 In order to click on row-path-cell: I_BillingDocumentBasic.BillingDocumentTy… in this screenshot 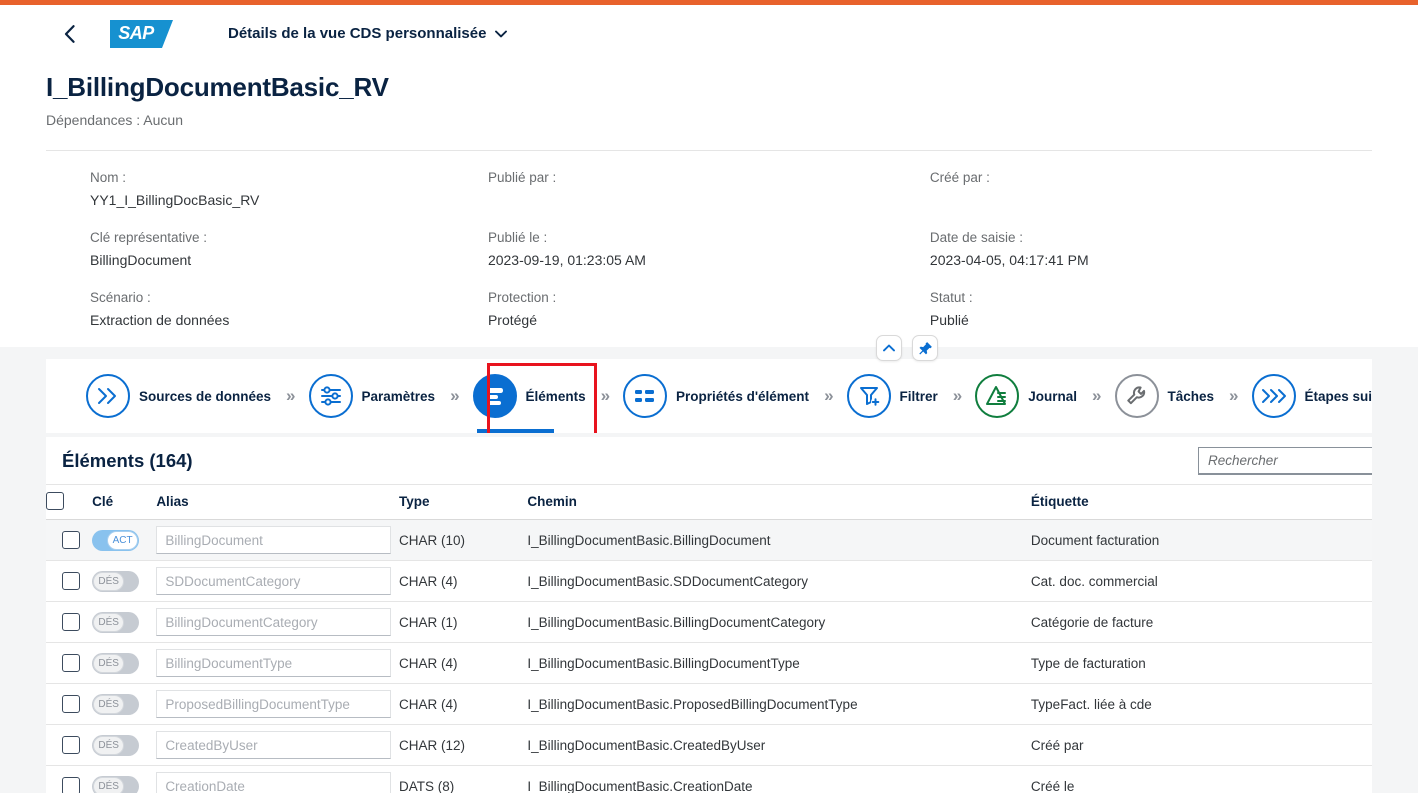, I will do `click(779, 663)`.